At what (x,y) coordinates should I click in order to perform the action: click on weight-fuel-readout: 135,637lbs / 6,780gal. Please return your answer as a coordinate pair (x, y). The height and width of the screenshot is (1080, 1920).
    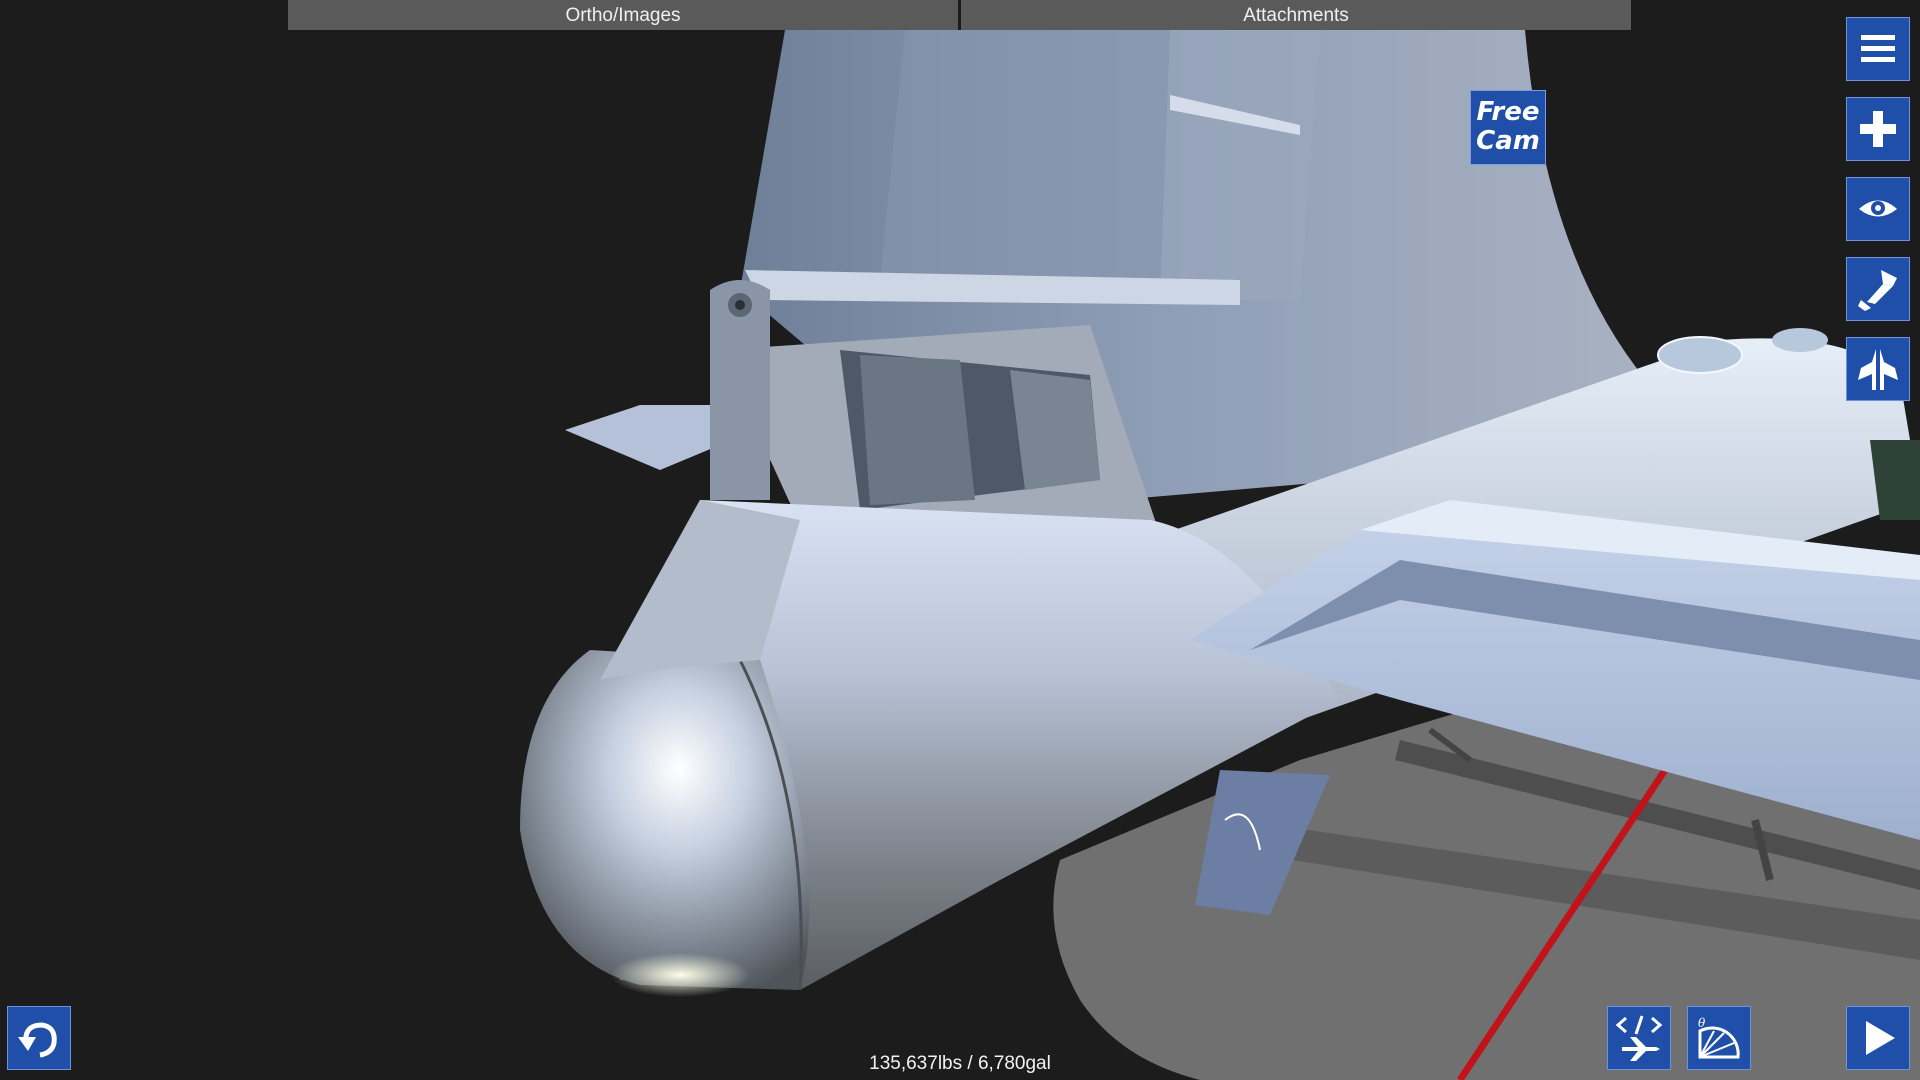
    Looking at the image, I should click on (960, 1063).